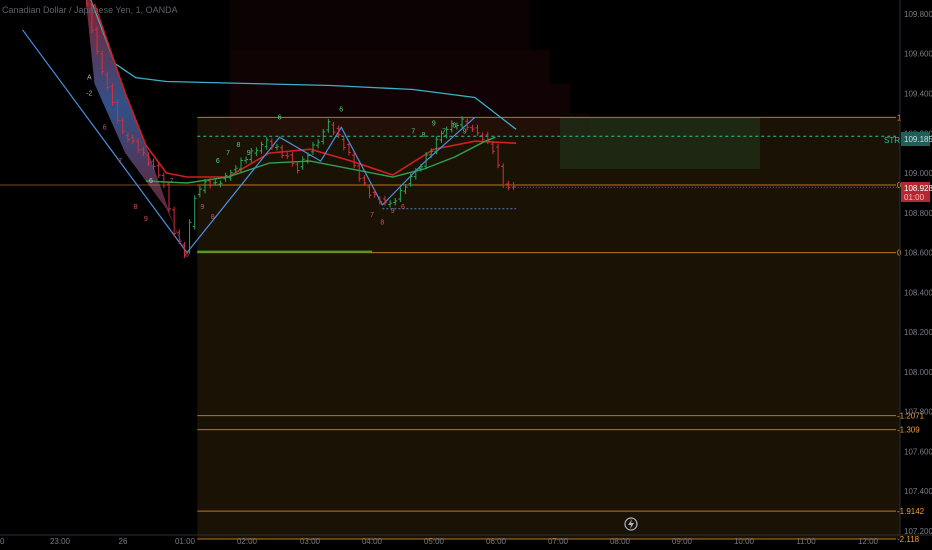 The height and width of the screenshot is (550, 932). I want to click on x-tick-label: 10:00, so click(744, 541).